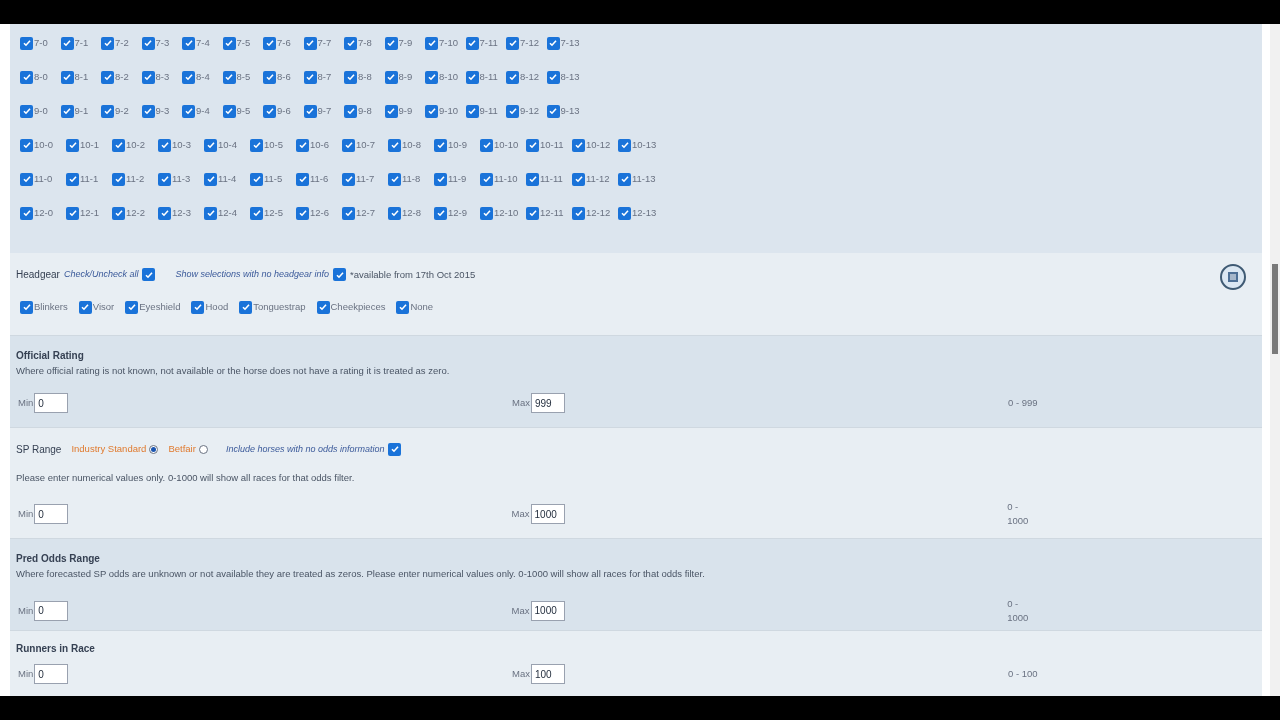 The image size is (1280, 720). Describe the element at coordinates (547, 674) in the screenshot. I see `max-field: 100` at that location.